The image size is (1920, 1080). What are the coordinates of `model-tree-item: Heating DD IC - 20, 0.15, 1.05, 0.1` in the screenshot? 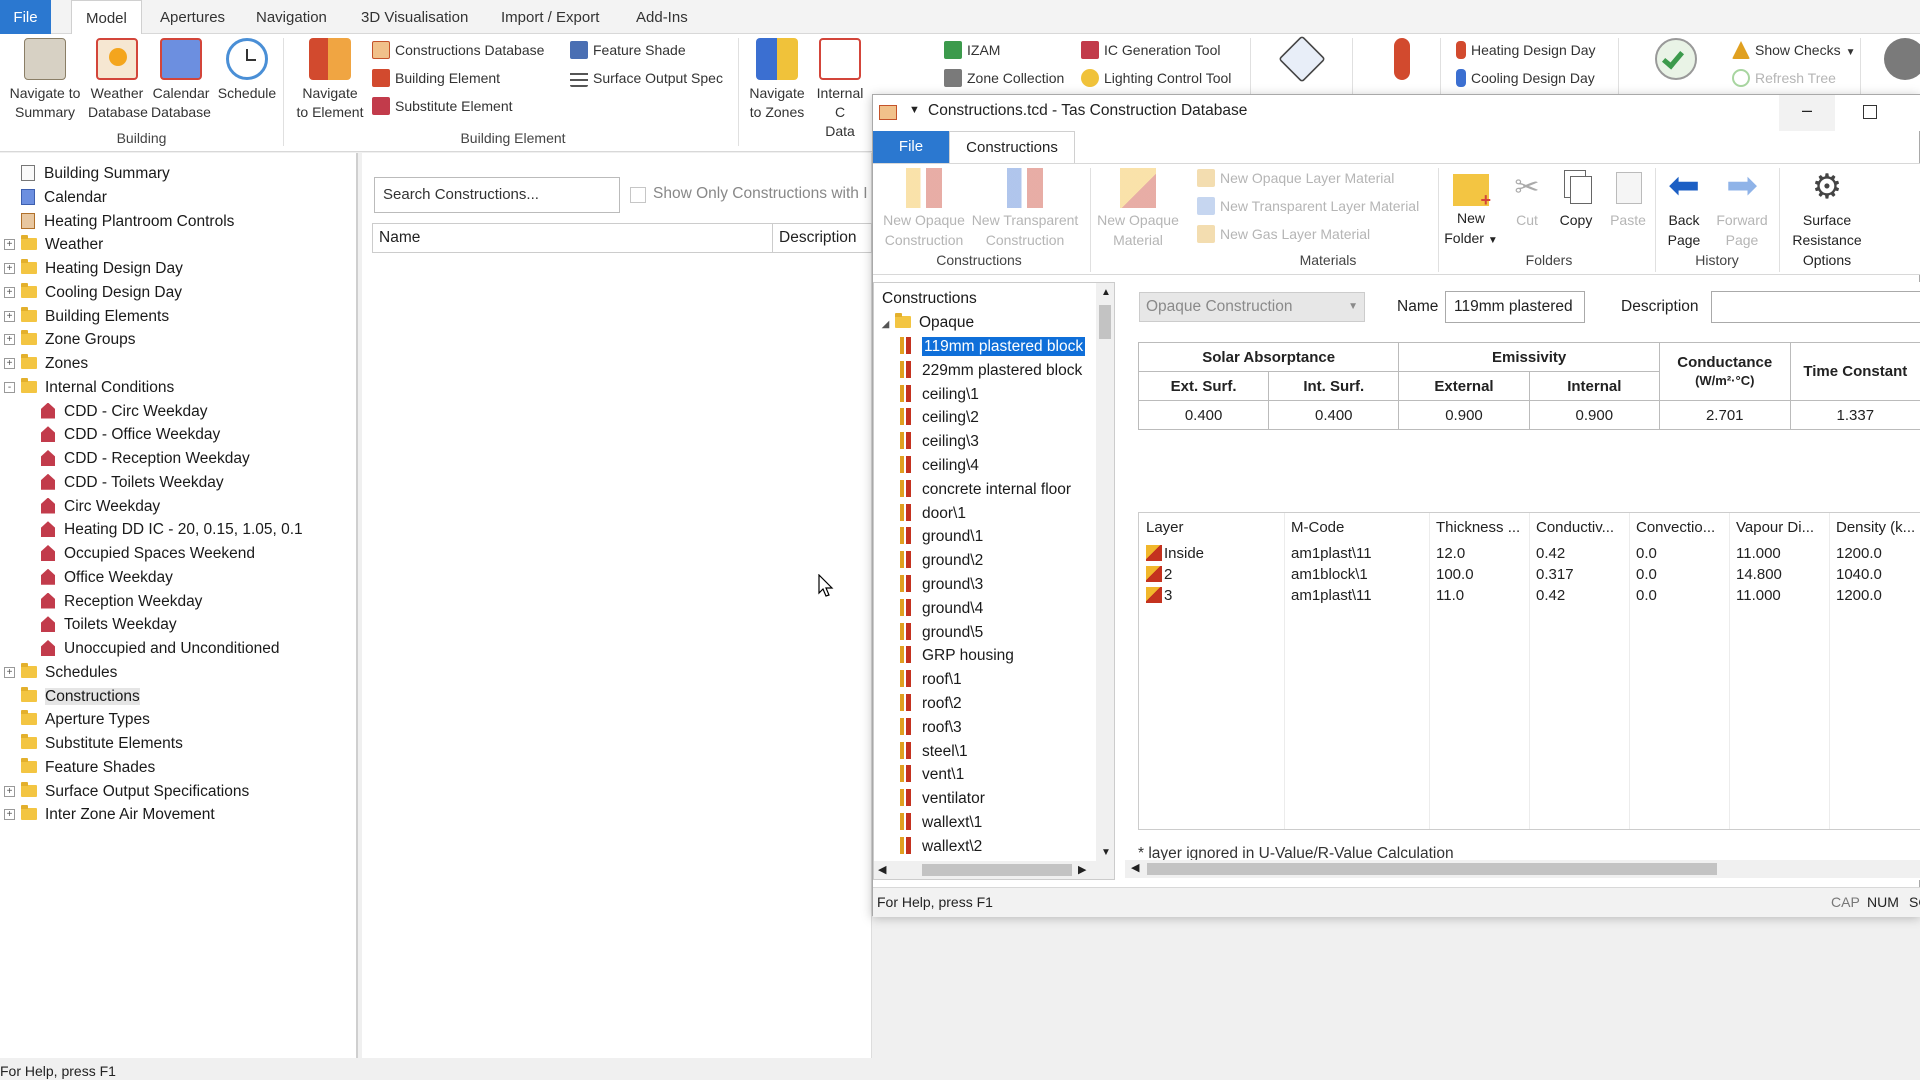 It's located at (172, 530).